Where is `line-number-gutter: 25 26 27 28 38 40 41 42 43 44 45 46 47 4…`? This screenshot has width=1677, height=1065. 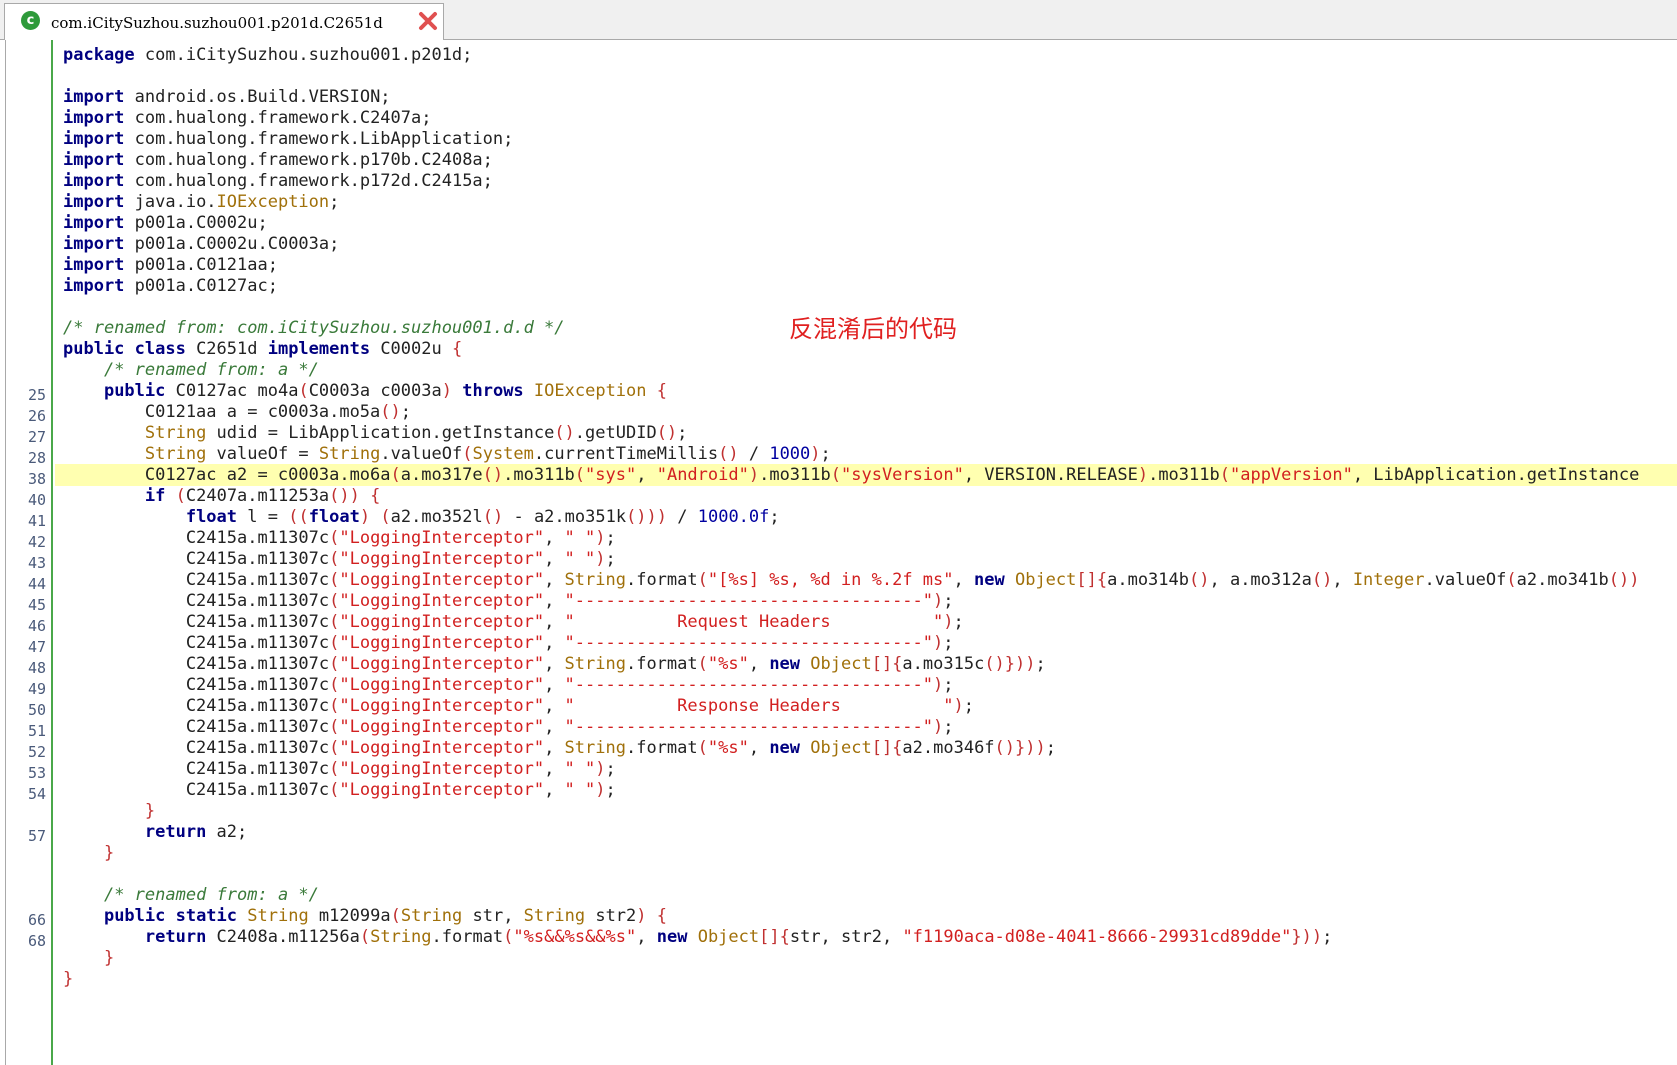
line-number-gutter: 25 26 27 28 38 40 41 42 43 44 45 46 47 4… is located at coordinates (29, 552).